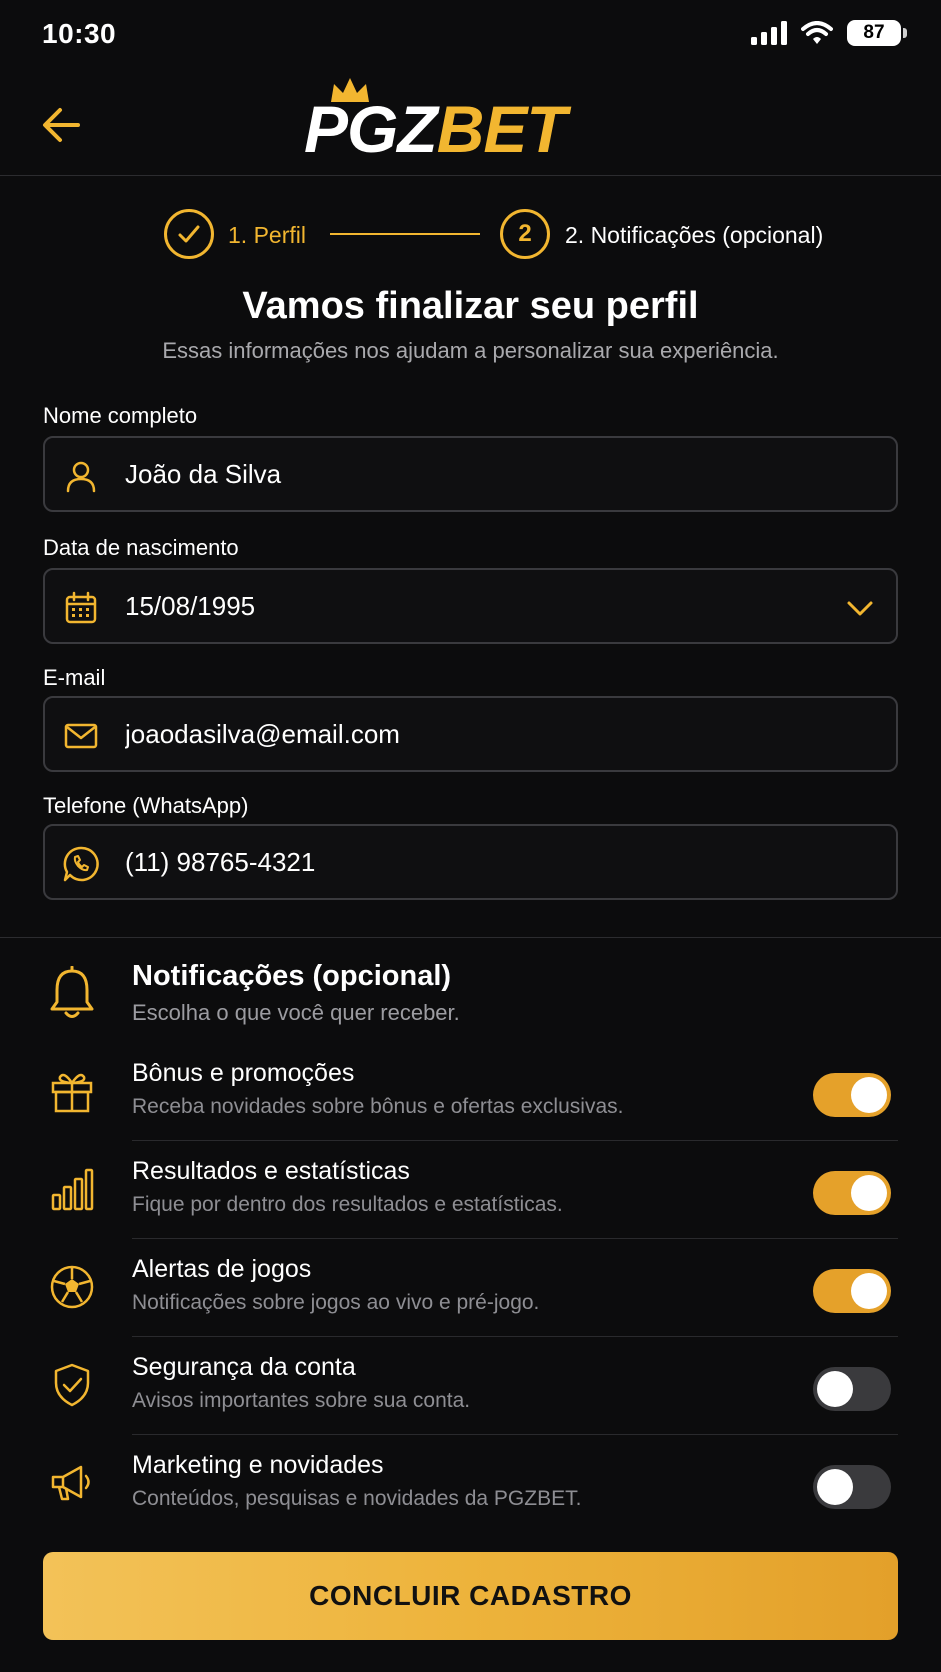  Describe the element at coordinates (769, 33) in the screenshot. I see `signal-icon` at that location.